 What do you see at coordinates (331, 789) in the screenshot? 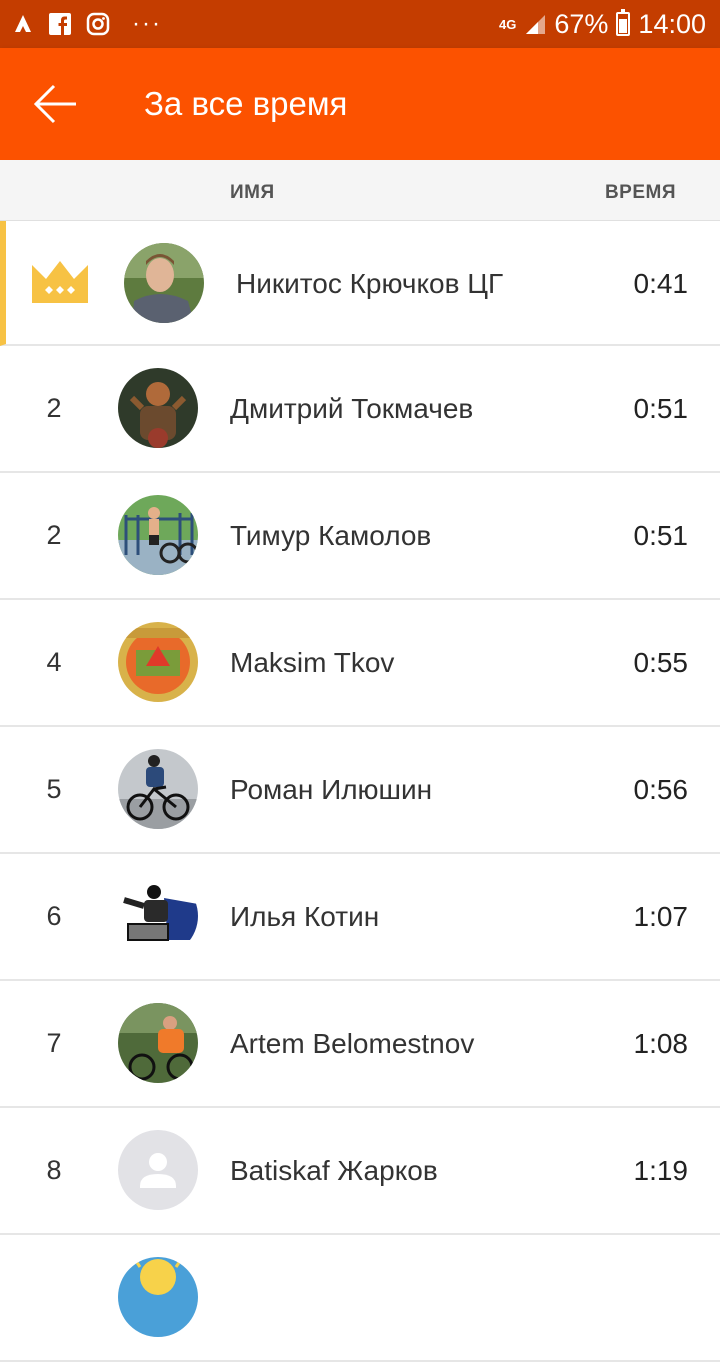
I see `athlete-name: Роман Илюшин` at bounding box center [331, 789].